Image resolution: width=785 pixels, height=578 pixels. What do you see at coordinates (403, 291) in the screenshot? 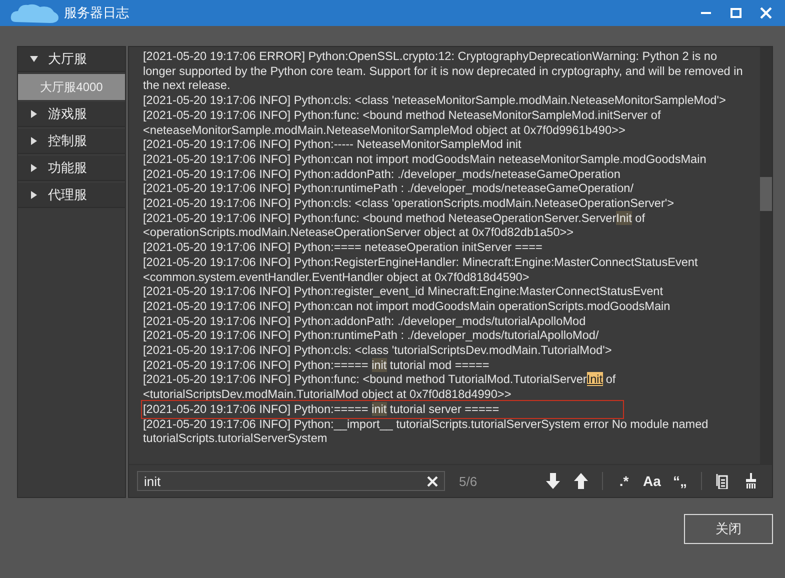
I see `log-line: [2021-05-20 19:17:06 INFO] Python:register_event_id Minecraft:Engine:MasterConnectStatusEvent` at bounding box center [403, 291].